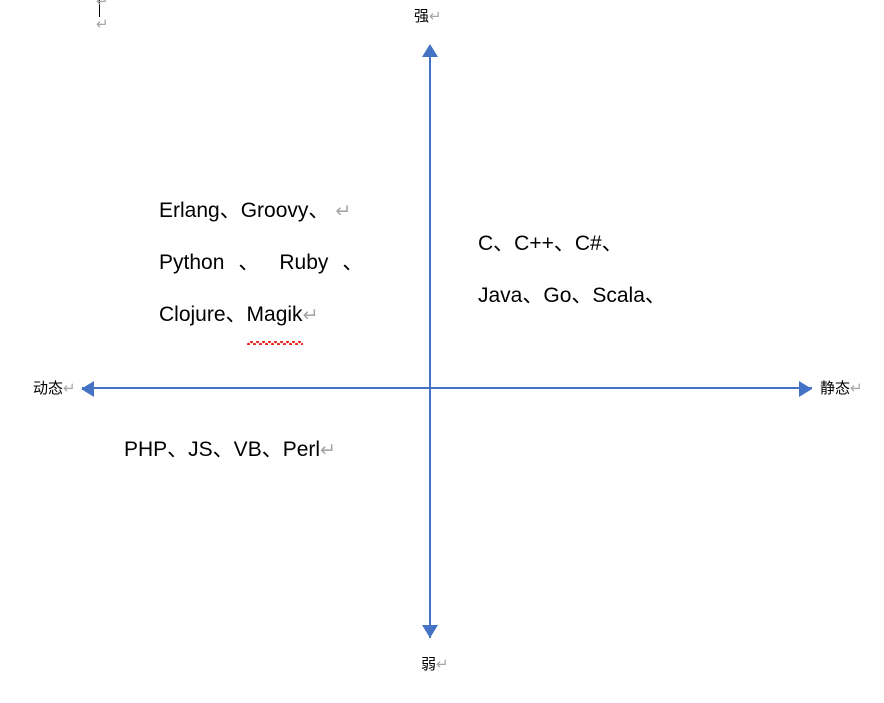  What do you see at coordinates (274, 317) in the screenshot?
I see `misspelled-word: Magik` at bounding box center [274, 317].